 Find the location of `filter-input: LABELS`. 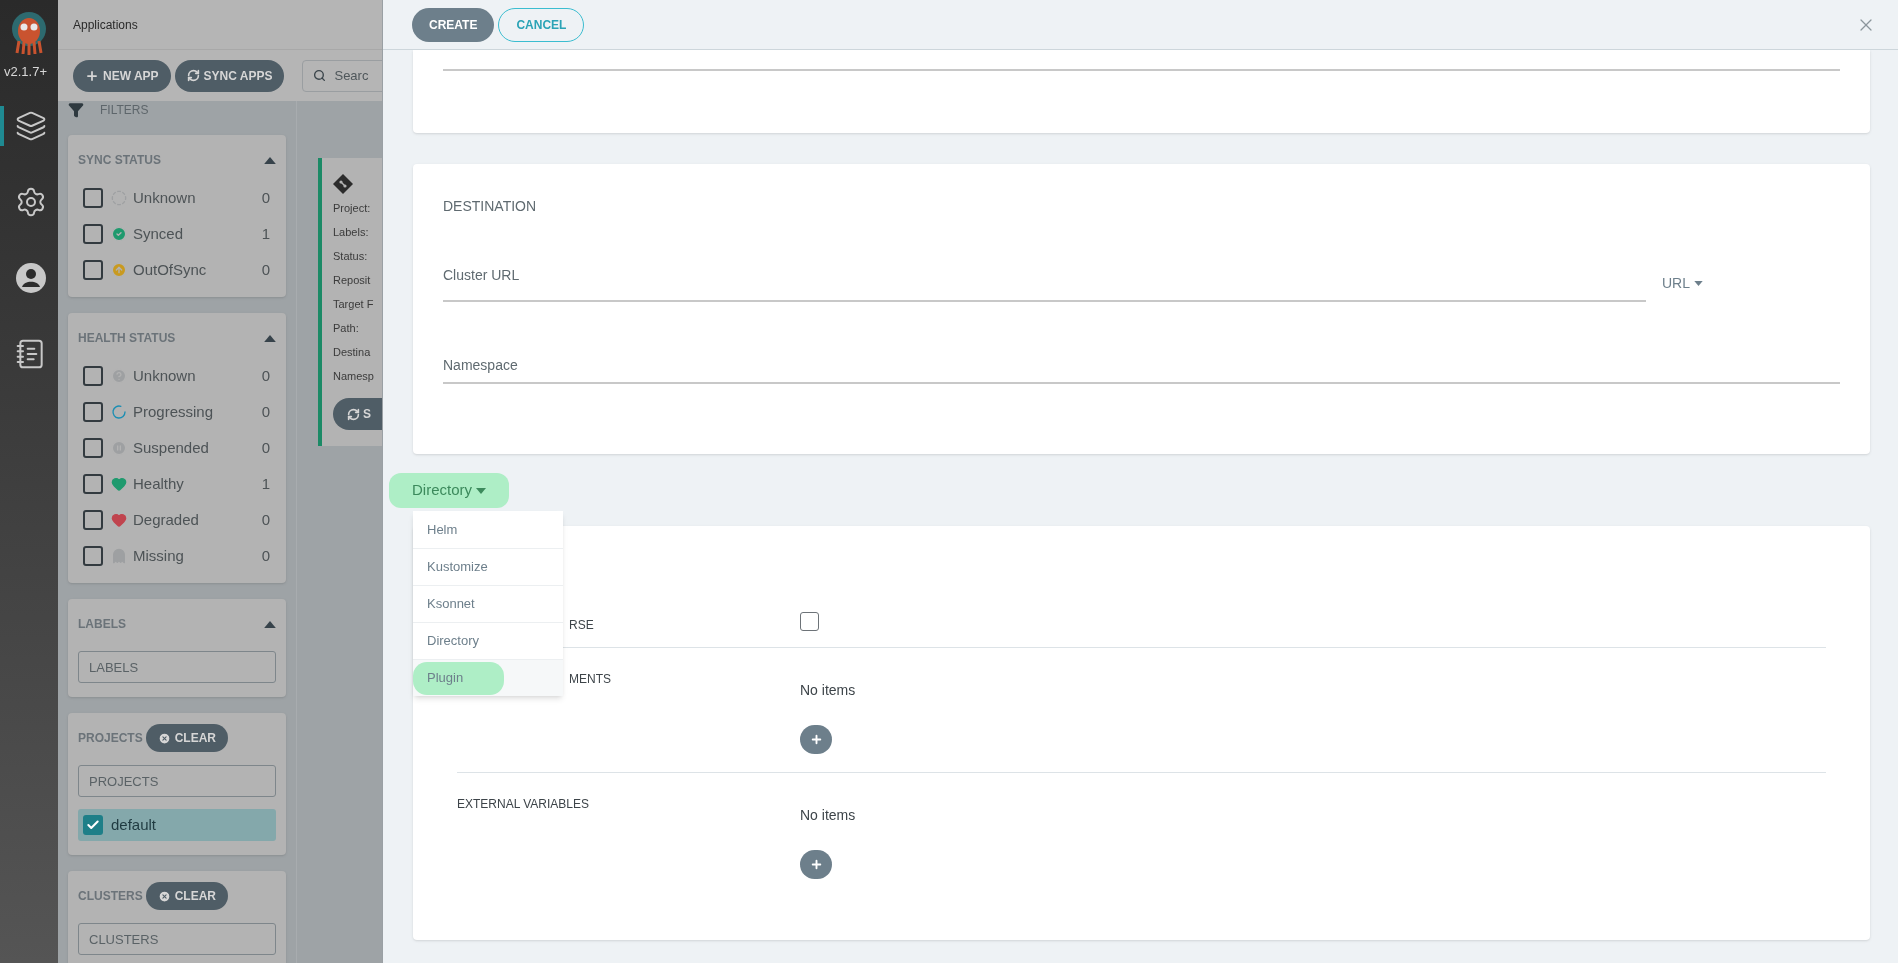

filter-input: LABELS is located at coordinates (177, 667).